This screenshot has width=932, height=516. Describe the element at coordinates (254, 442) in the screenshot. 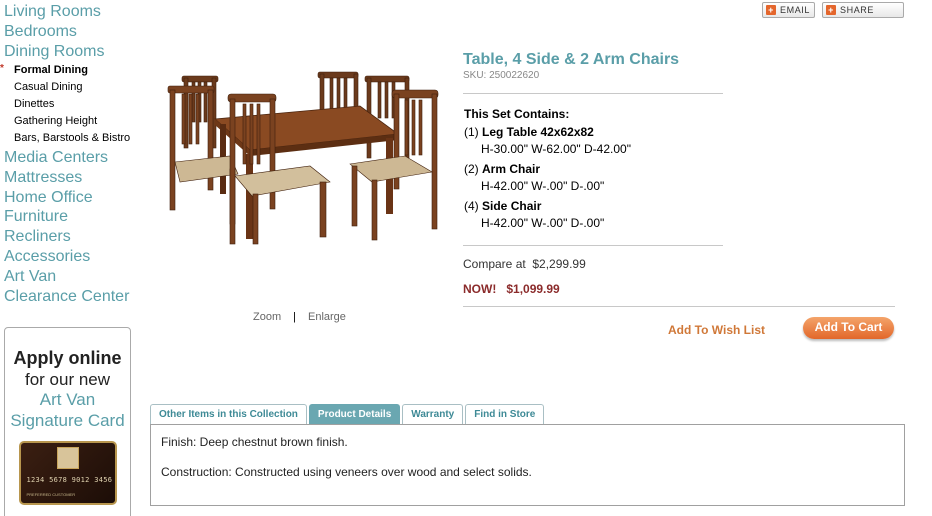

I see `finish-text: Finish: Deep chestnut brown finish.` at that location.